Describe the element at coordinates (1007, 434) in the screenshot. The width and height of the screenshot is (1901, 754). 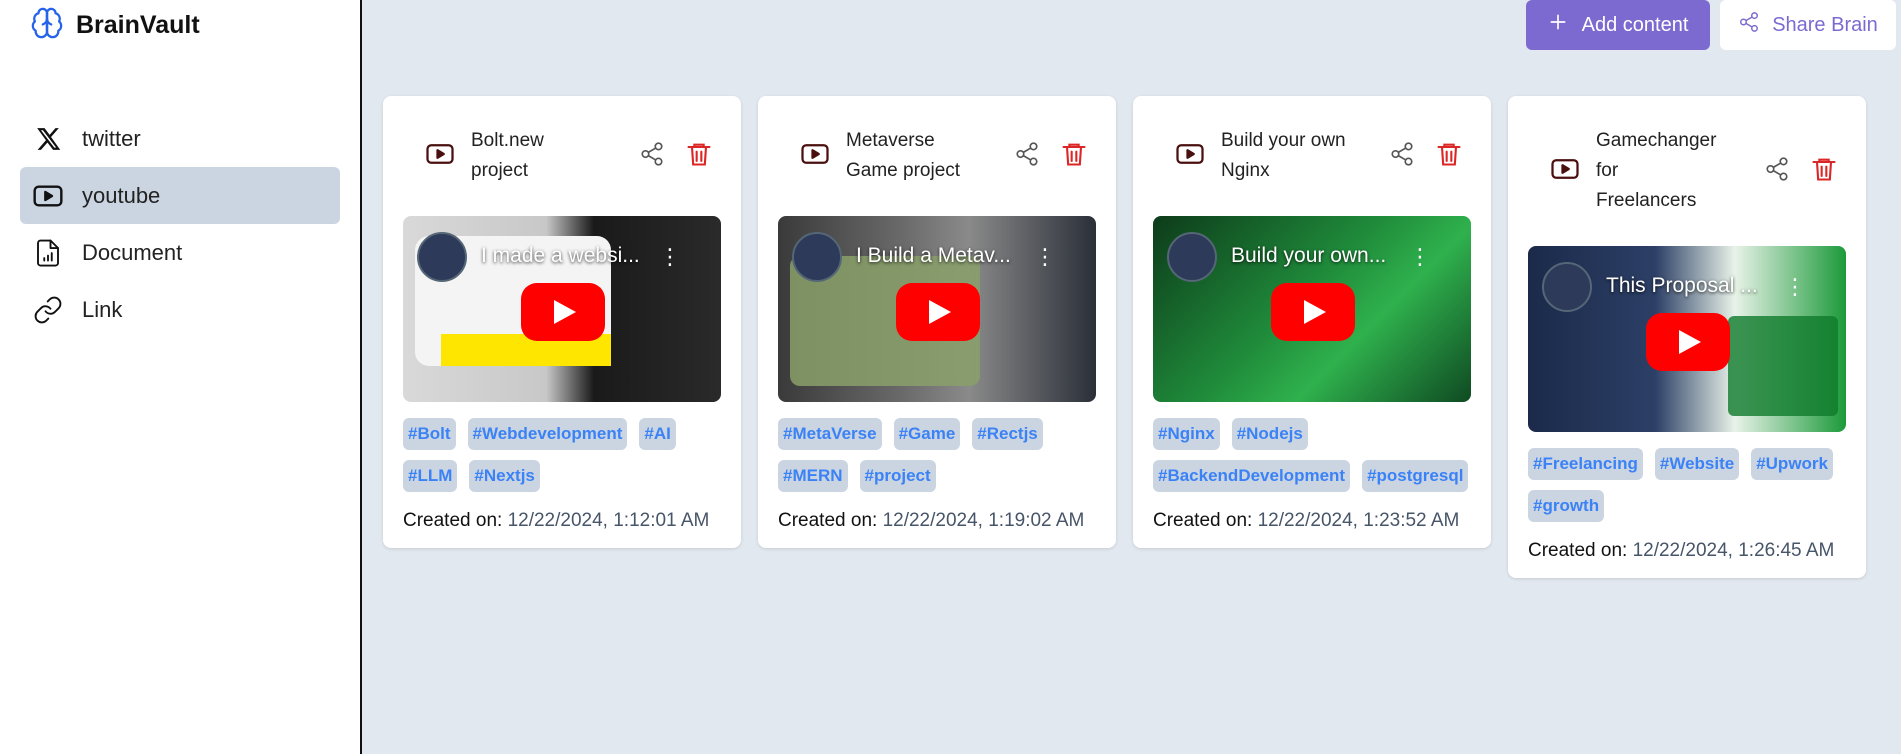
I see `tag: #Rectjs` at that location.